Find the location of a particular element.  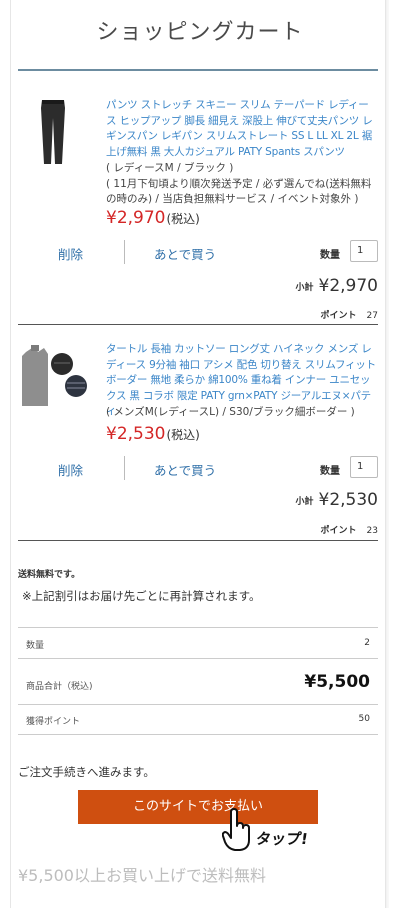

product-image-pants is located at coordinates (53, 133).